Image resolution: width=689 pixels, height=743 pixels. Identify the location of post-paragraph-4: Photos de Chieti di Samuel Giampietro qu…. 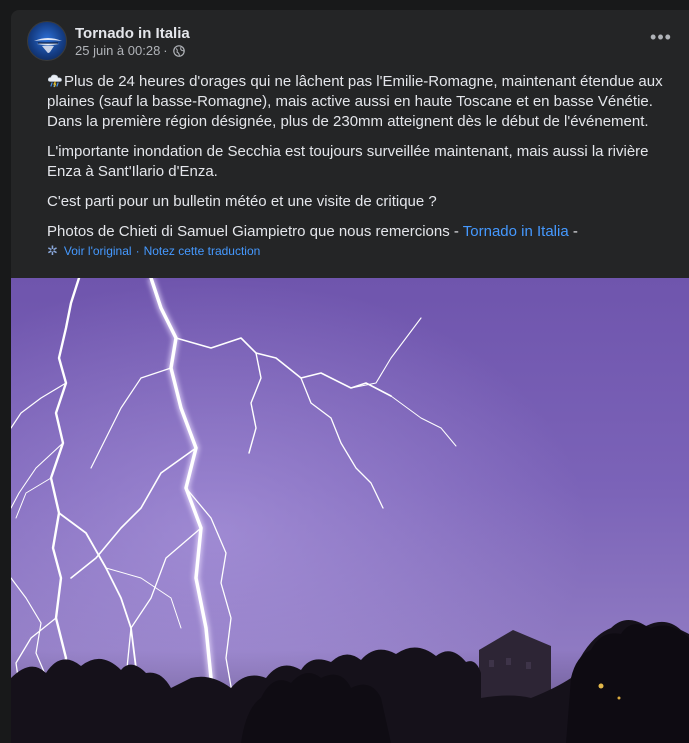
(362, 232).